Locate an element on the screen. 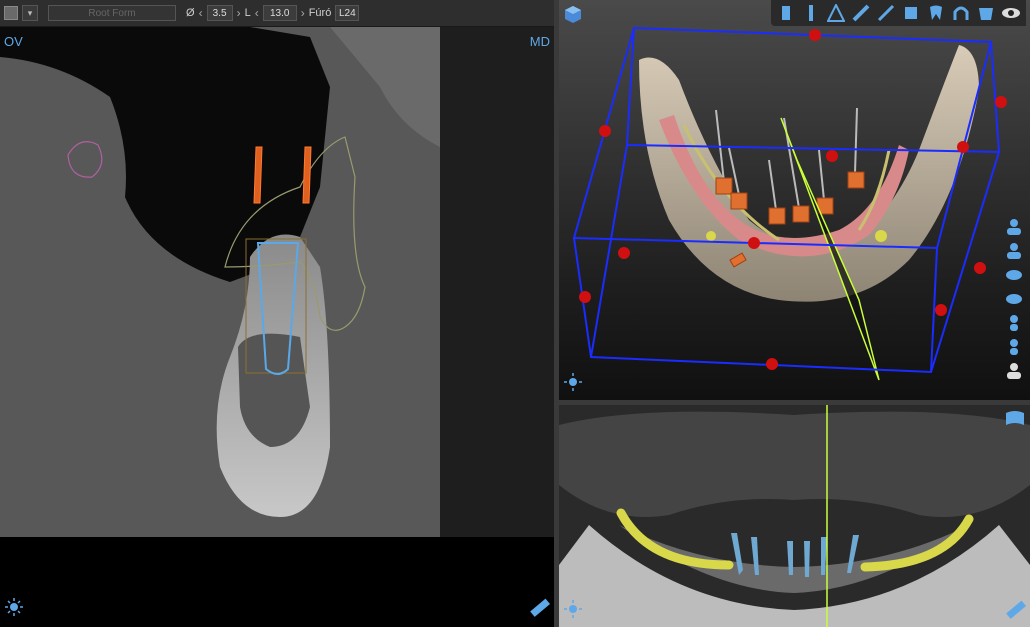 Image resolution: width=1030 pixels, height=627 pixels. patient-right-icon is located at coordinates (1014, 299).